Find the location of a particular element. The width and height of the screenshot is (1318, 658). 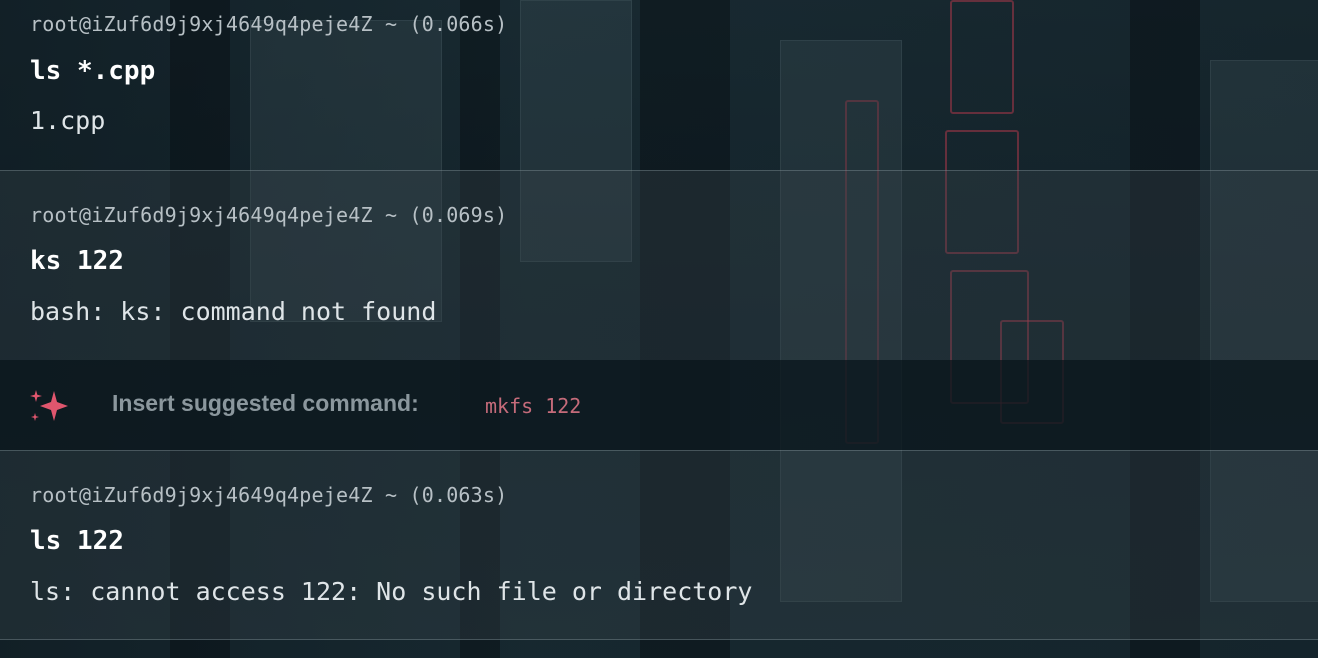

command-text: ls 122 is located at coordinates (77, 541).